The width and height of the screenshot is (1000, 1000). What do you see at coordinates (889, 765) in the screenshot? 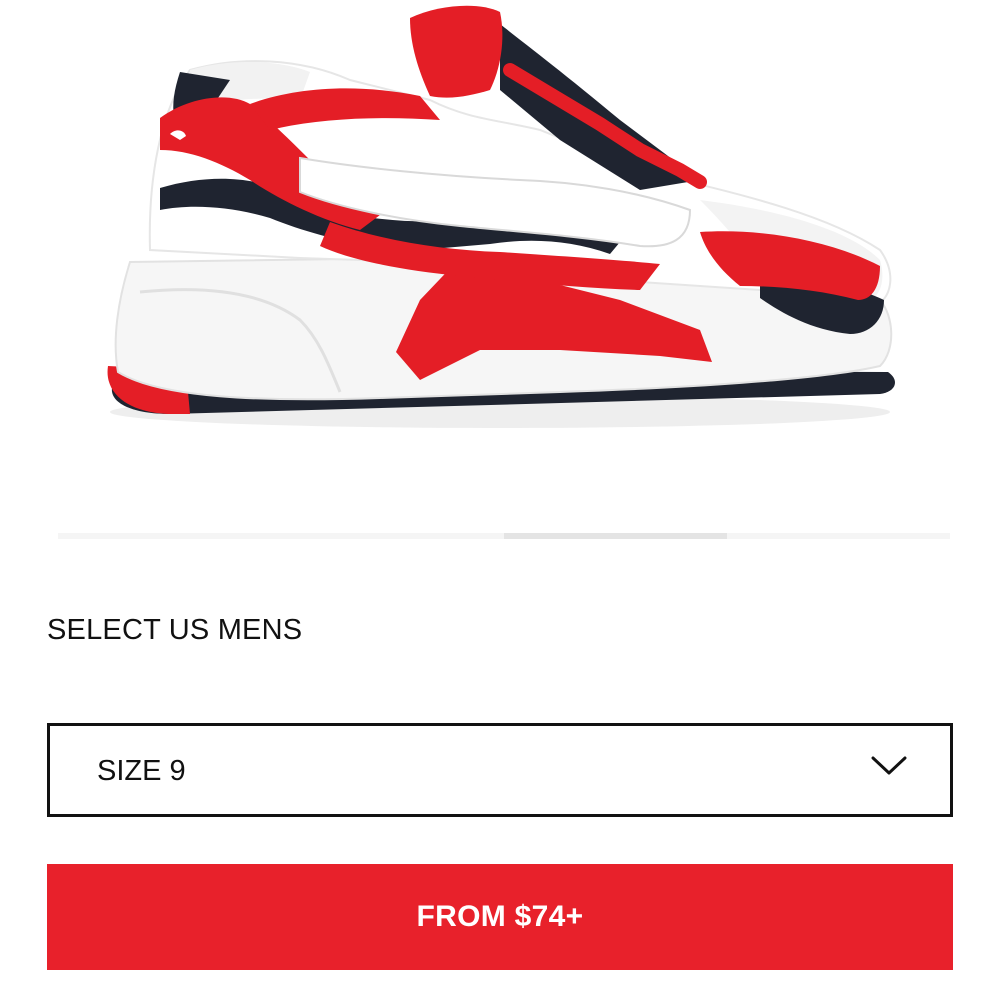
I see `chevron-down-icon` at bounding box center [889, 765].